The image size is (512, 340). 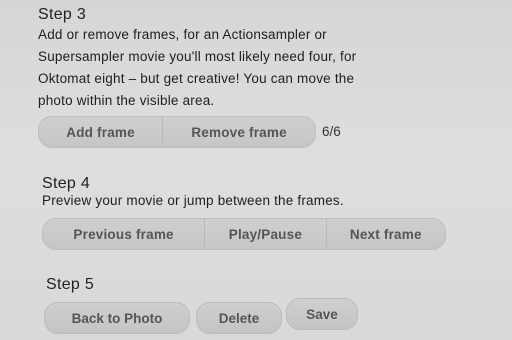 I want to click on step3-desc-line: photo within the visible area., so click(x=126, y=100).